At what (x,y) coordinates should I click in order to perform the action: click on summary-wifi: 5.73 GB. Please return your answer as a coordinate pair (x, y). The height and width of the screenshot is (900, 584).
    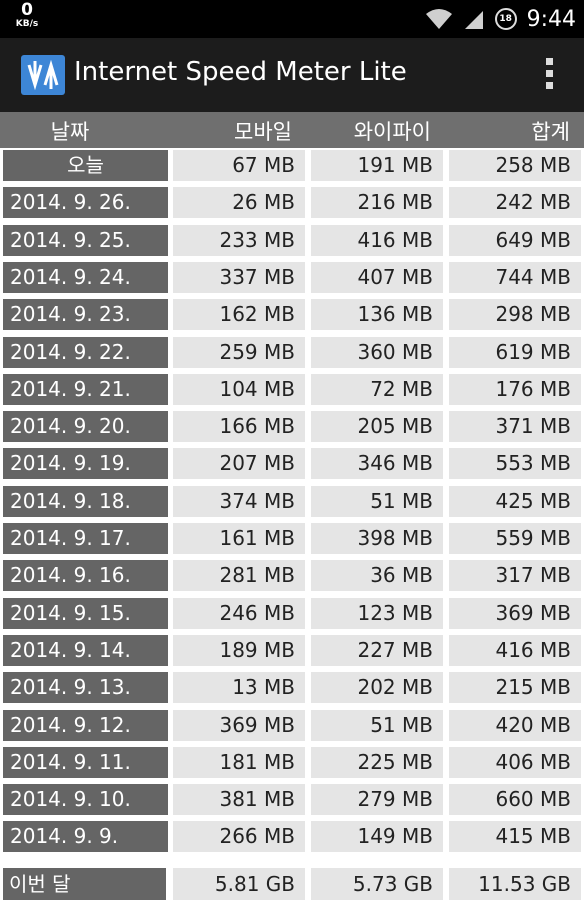
    Looking at the image, I should click on (377, 884).